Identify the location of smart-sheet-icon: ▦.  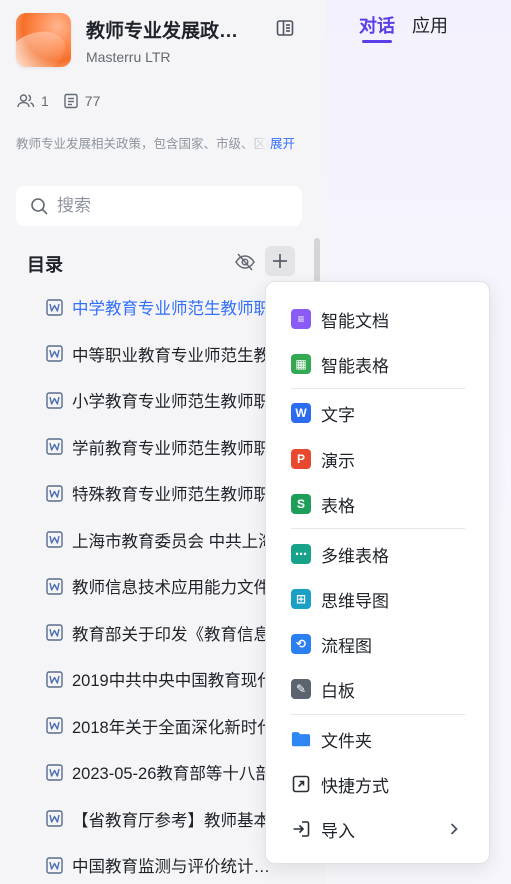
(301, 364).